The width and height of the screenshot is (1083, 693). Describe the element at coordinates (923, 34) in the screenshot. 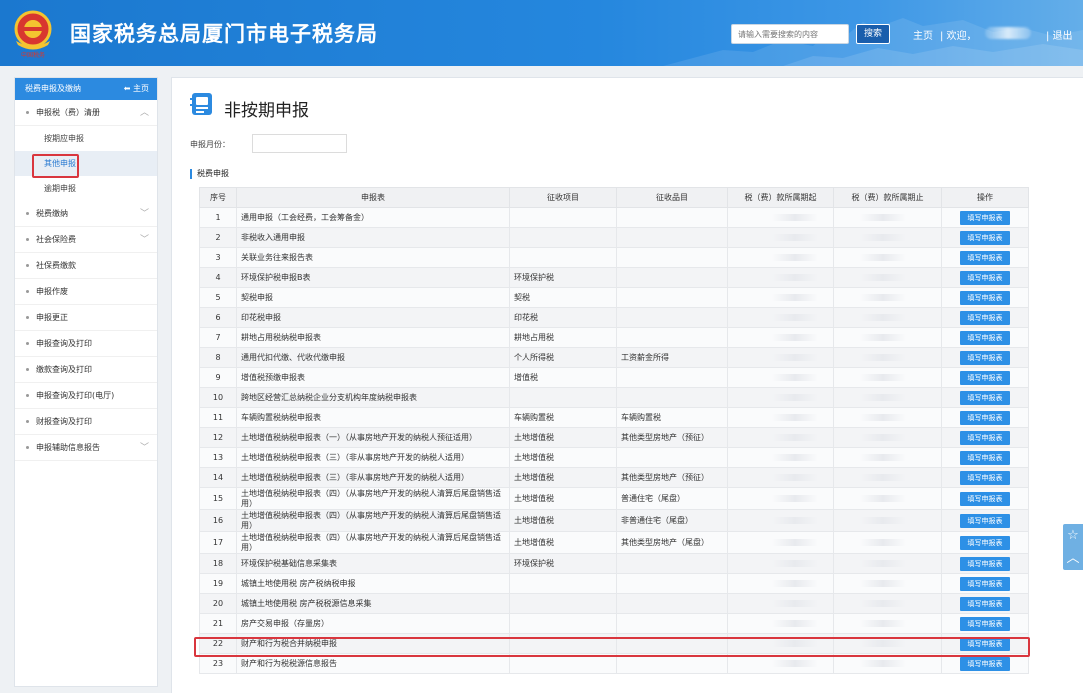

I see `nav-home-link: 主页` at that location.